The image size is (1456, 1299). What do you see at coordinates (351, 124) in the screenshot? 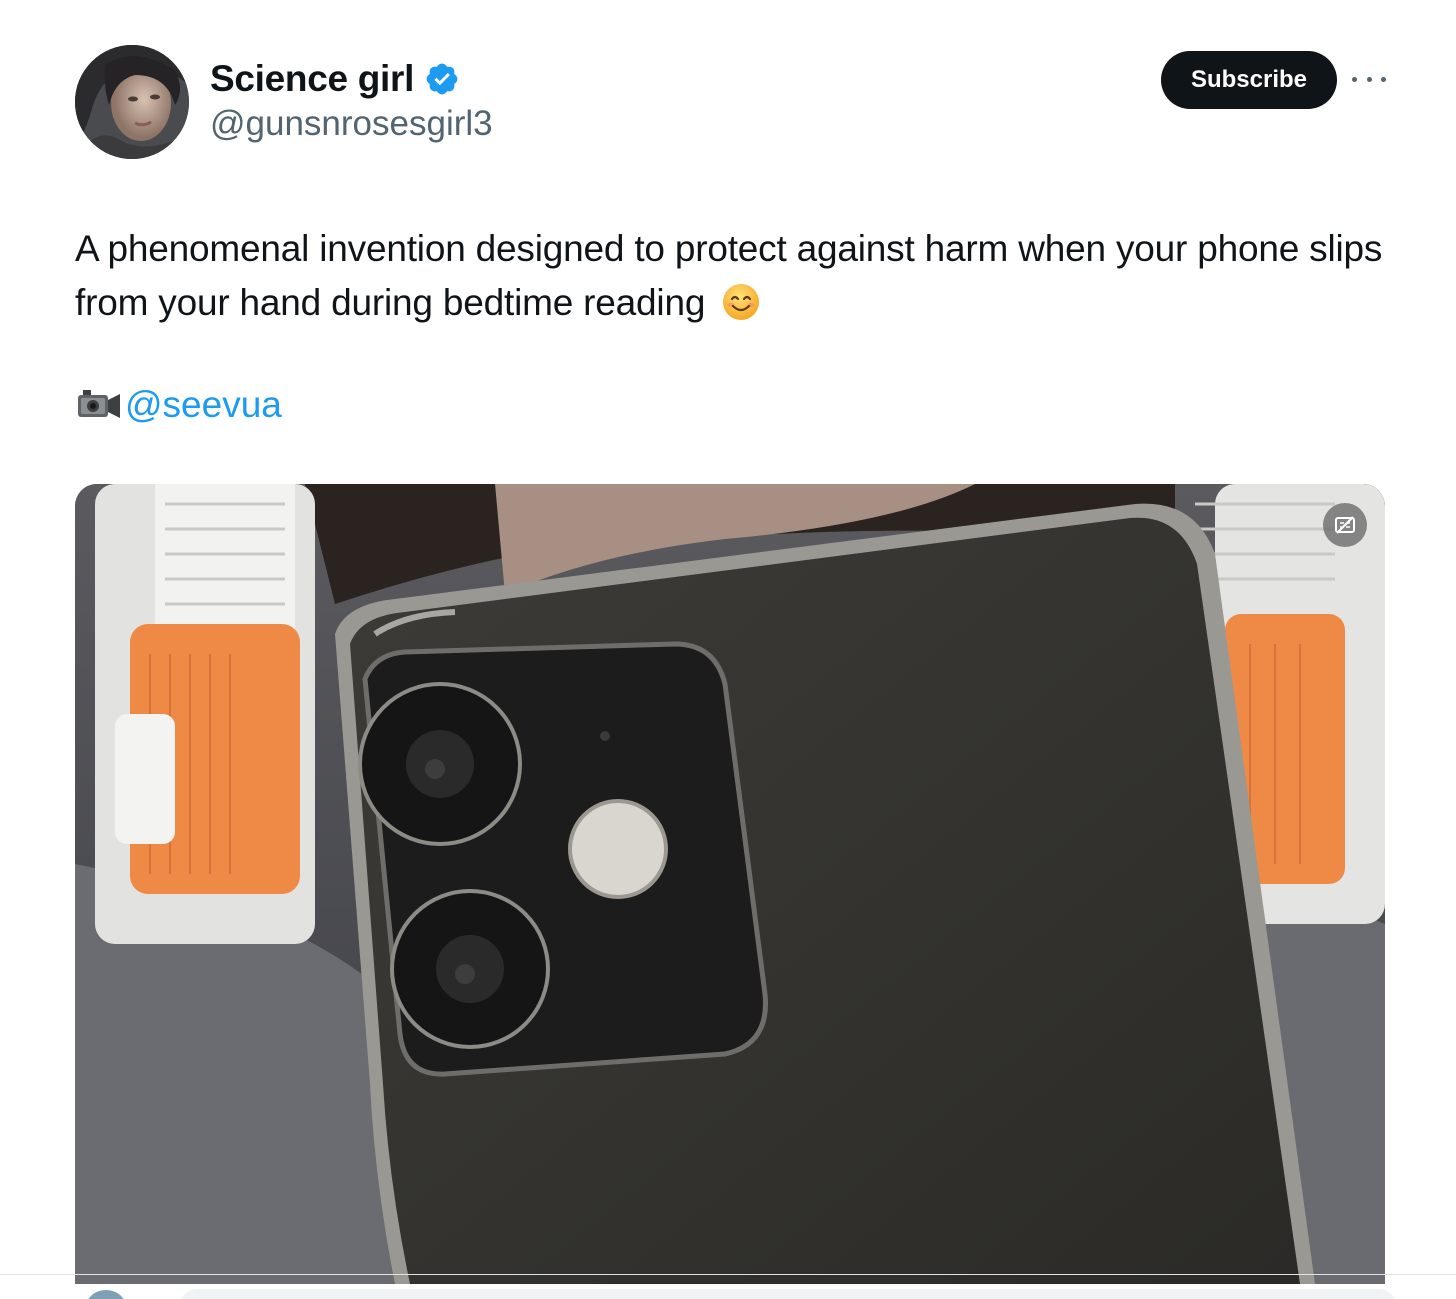
I see `author-handle: @gunsnrosesgirl3` at bounding box center [351, 124].